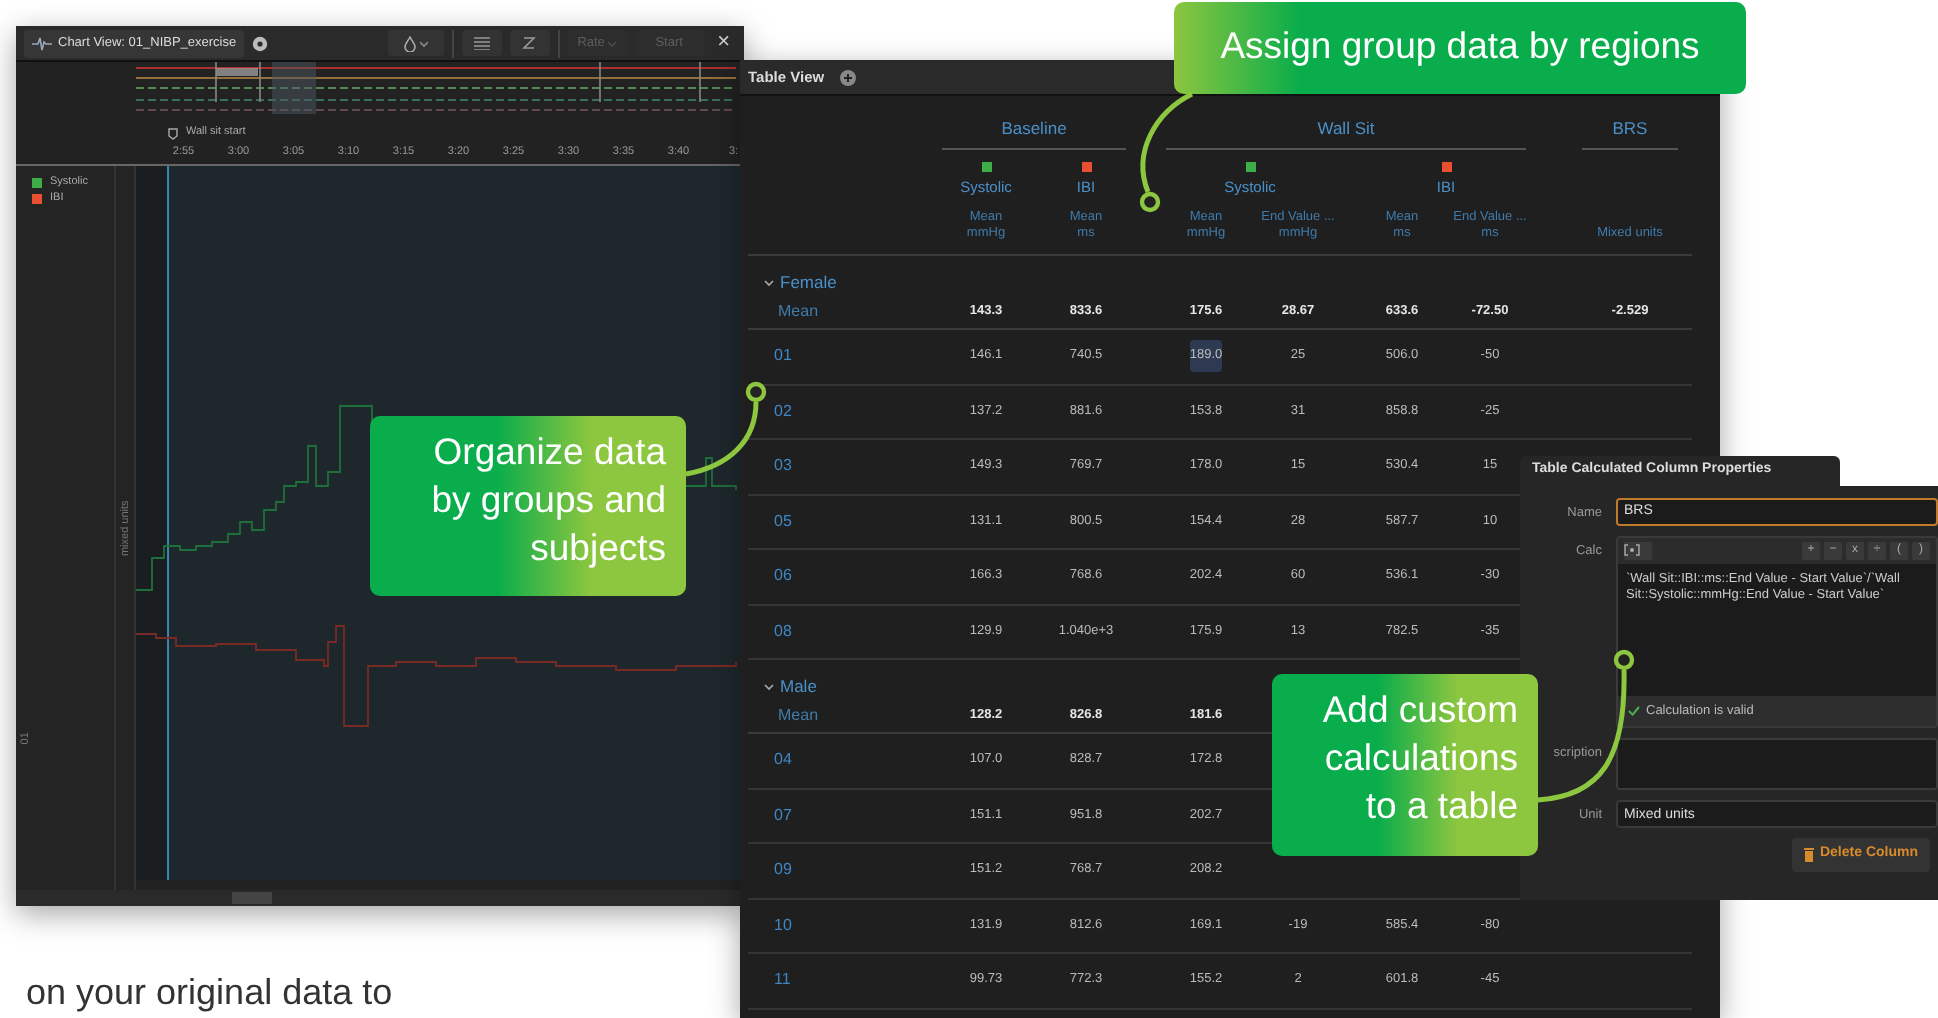  Describe the element at coordinates (409, 43) in the screenshot. I see `droplet-icon` at that location.